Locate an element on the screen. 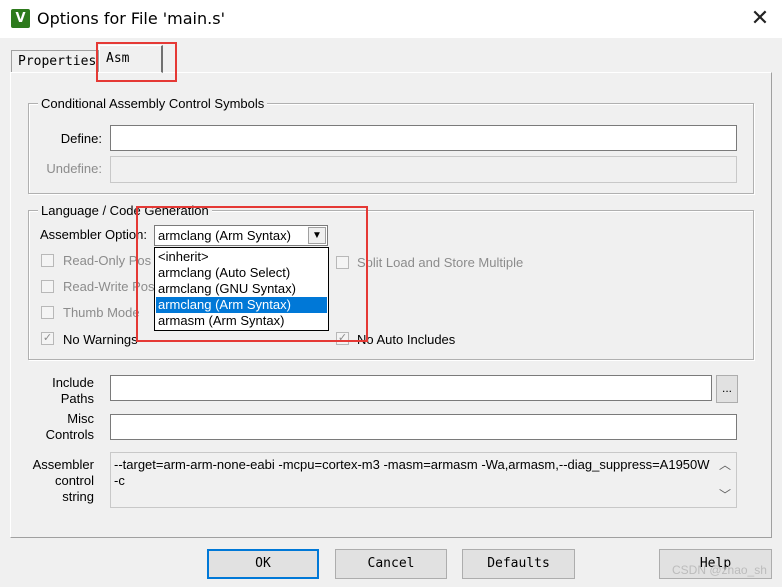 The image size is (782, 587). dropdown-option-armclang-arm: armclang (Arm Syntax) is located at coordinates (241, 305).